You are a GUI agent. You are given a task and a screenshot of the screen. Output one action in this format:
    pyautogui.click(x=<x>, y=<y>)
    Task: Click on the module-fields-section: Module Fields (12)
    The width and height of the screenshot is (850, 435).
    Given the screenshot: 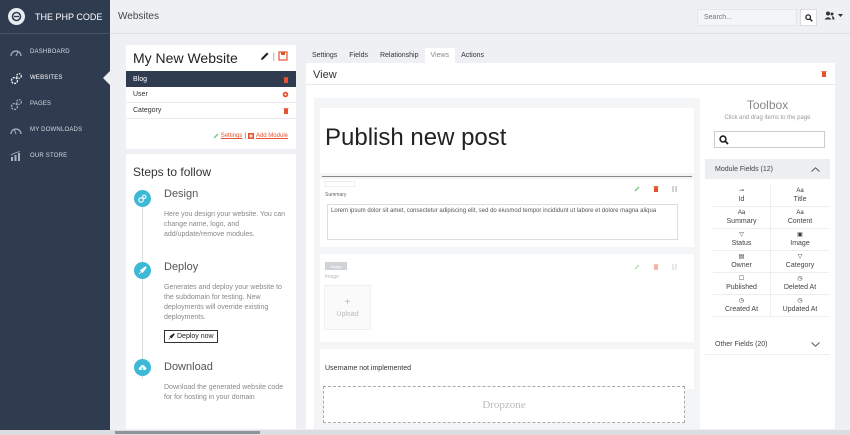 What is the action you would take?
    pyautogui.click(x=767, y=169)
    